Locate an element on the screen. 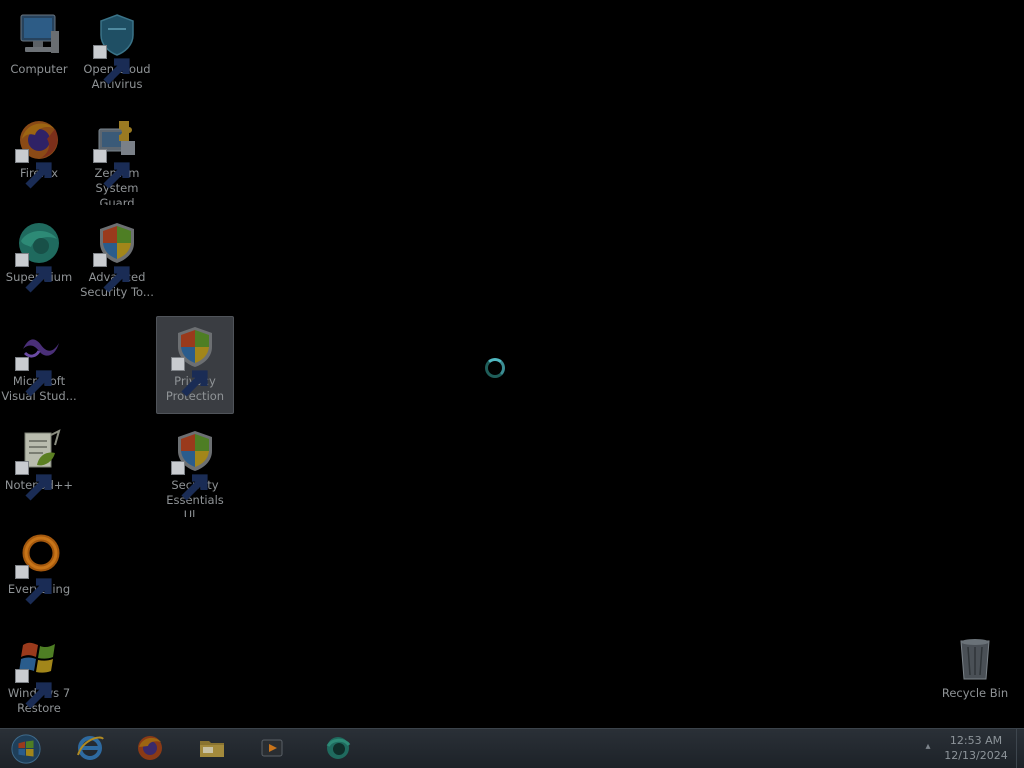 This screenshot has height=768, width=1024. taskbar-supermium is located at coordinates (338, 748).